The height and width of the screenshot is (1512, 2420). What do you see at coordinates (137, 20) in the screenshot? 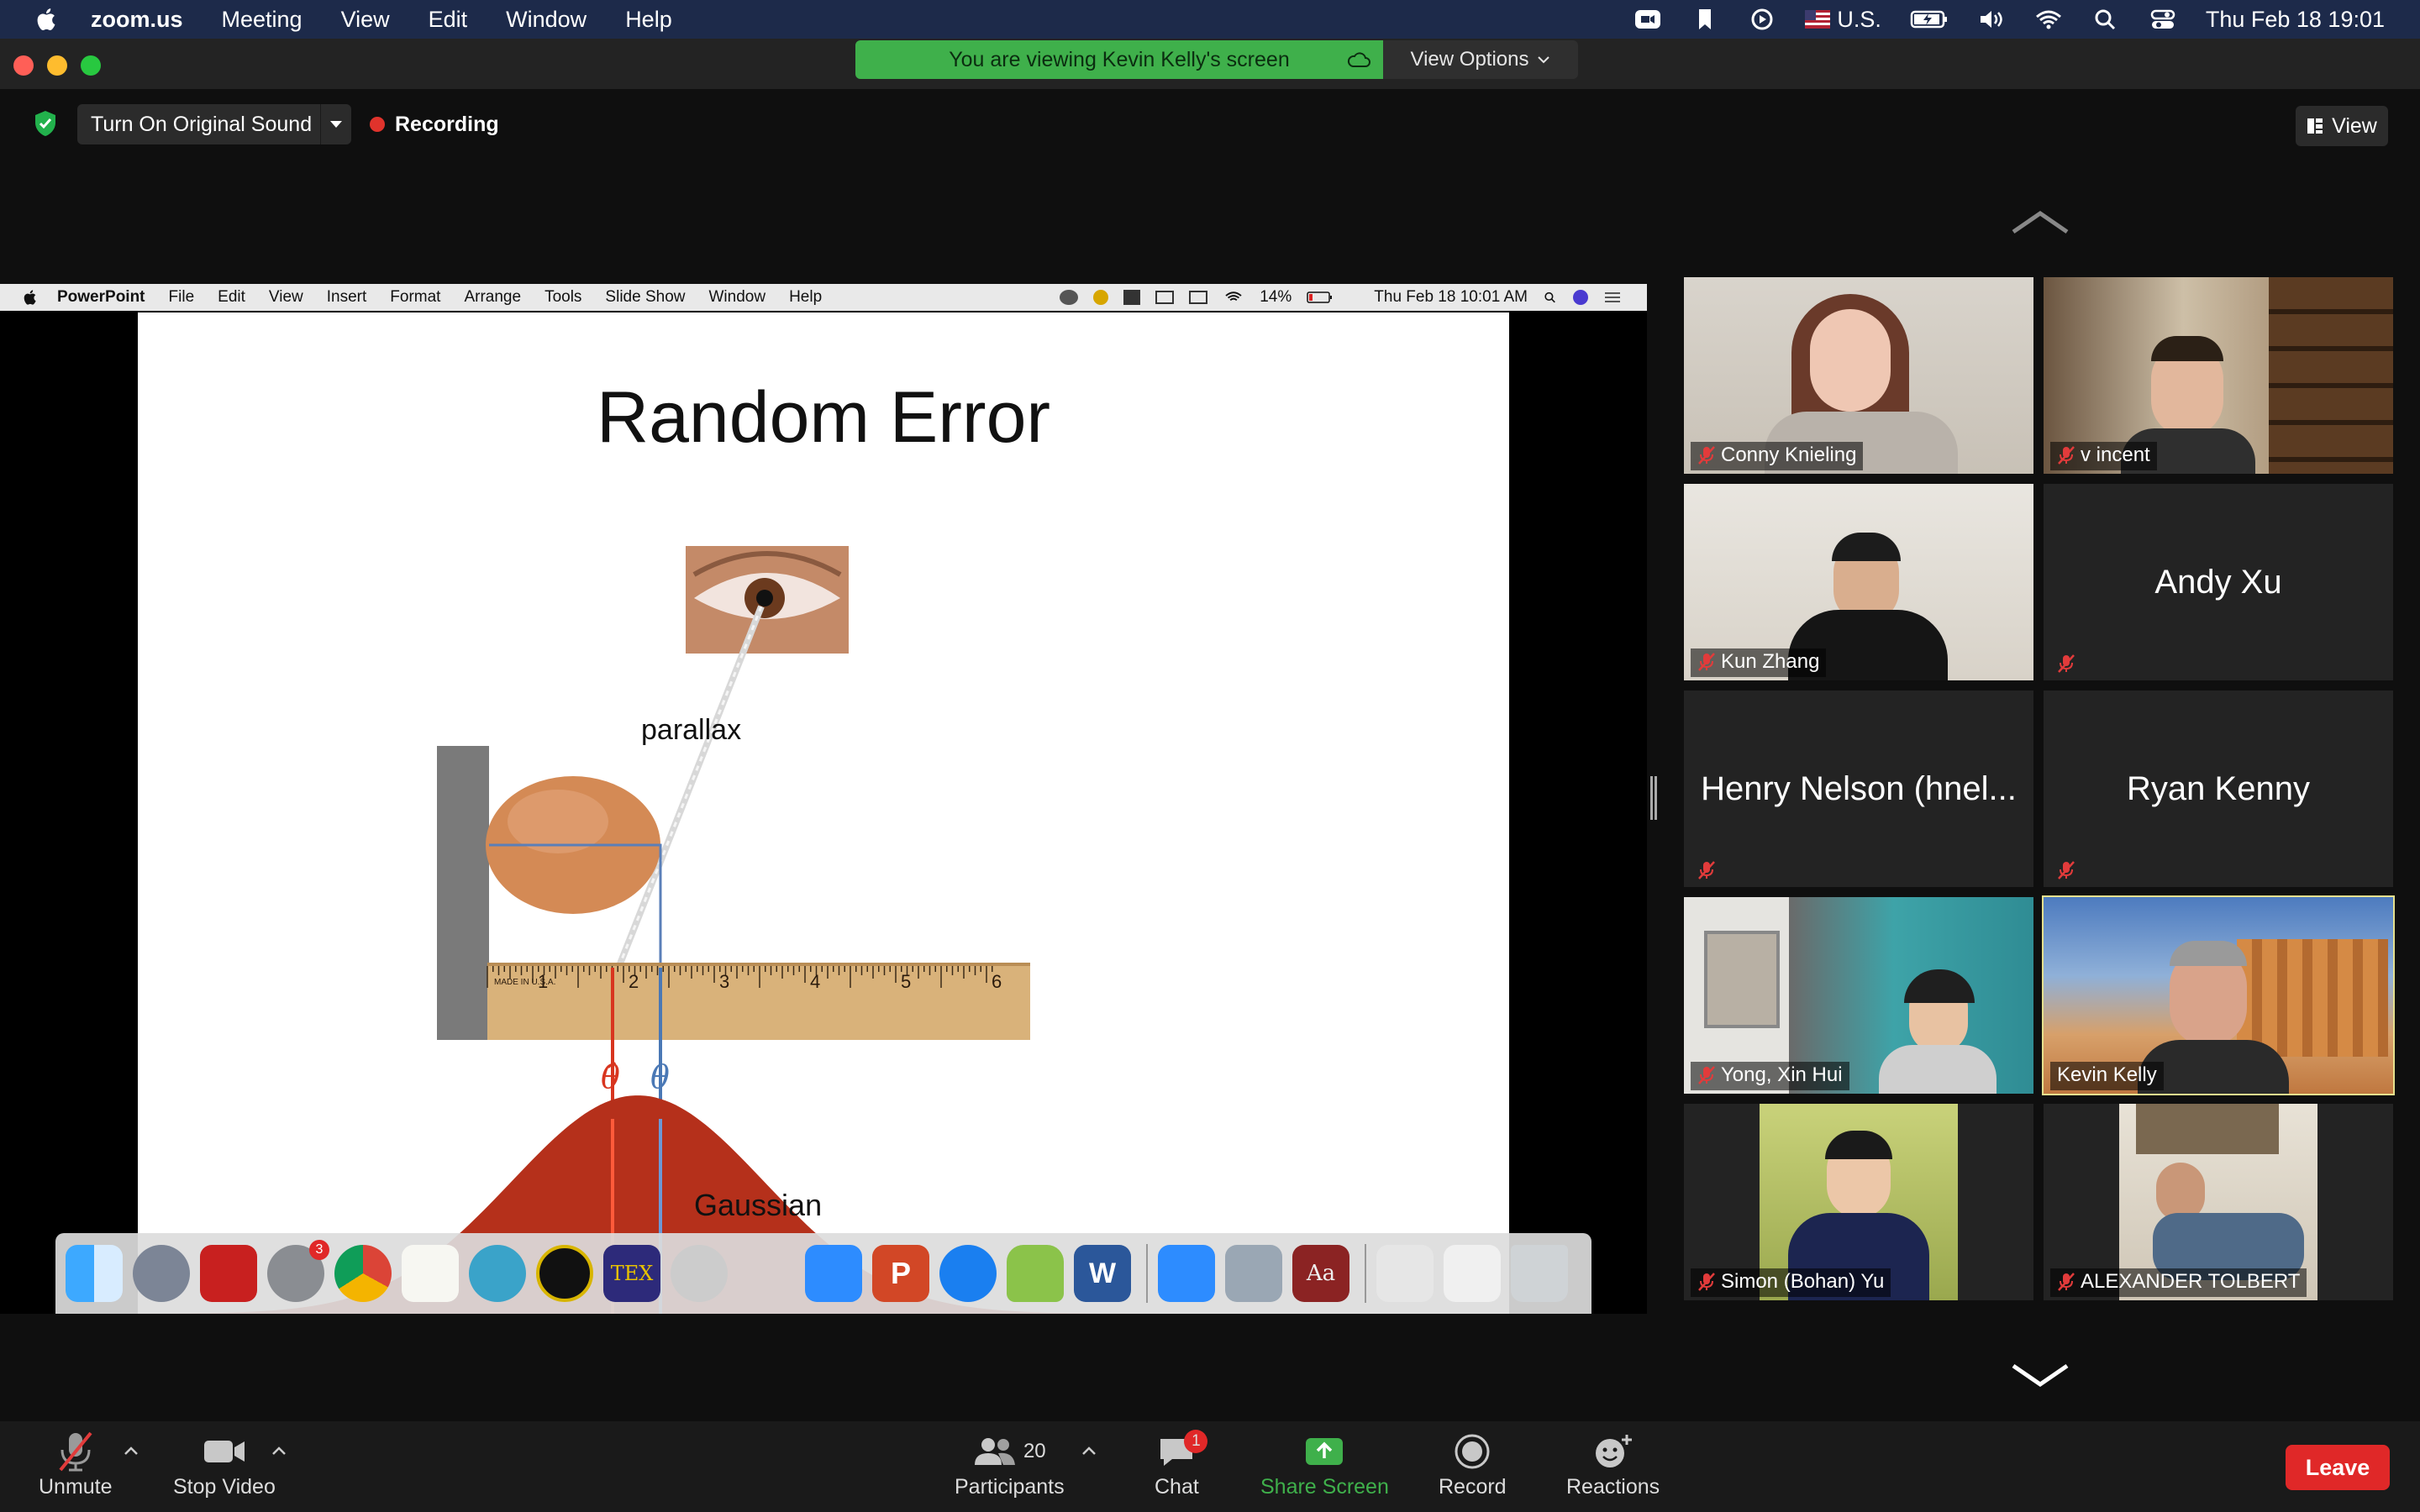
I see `menu-app-name: zoom.us` at bounding box center [137, 20].